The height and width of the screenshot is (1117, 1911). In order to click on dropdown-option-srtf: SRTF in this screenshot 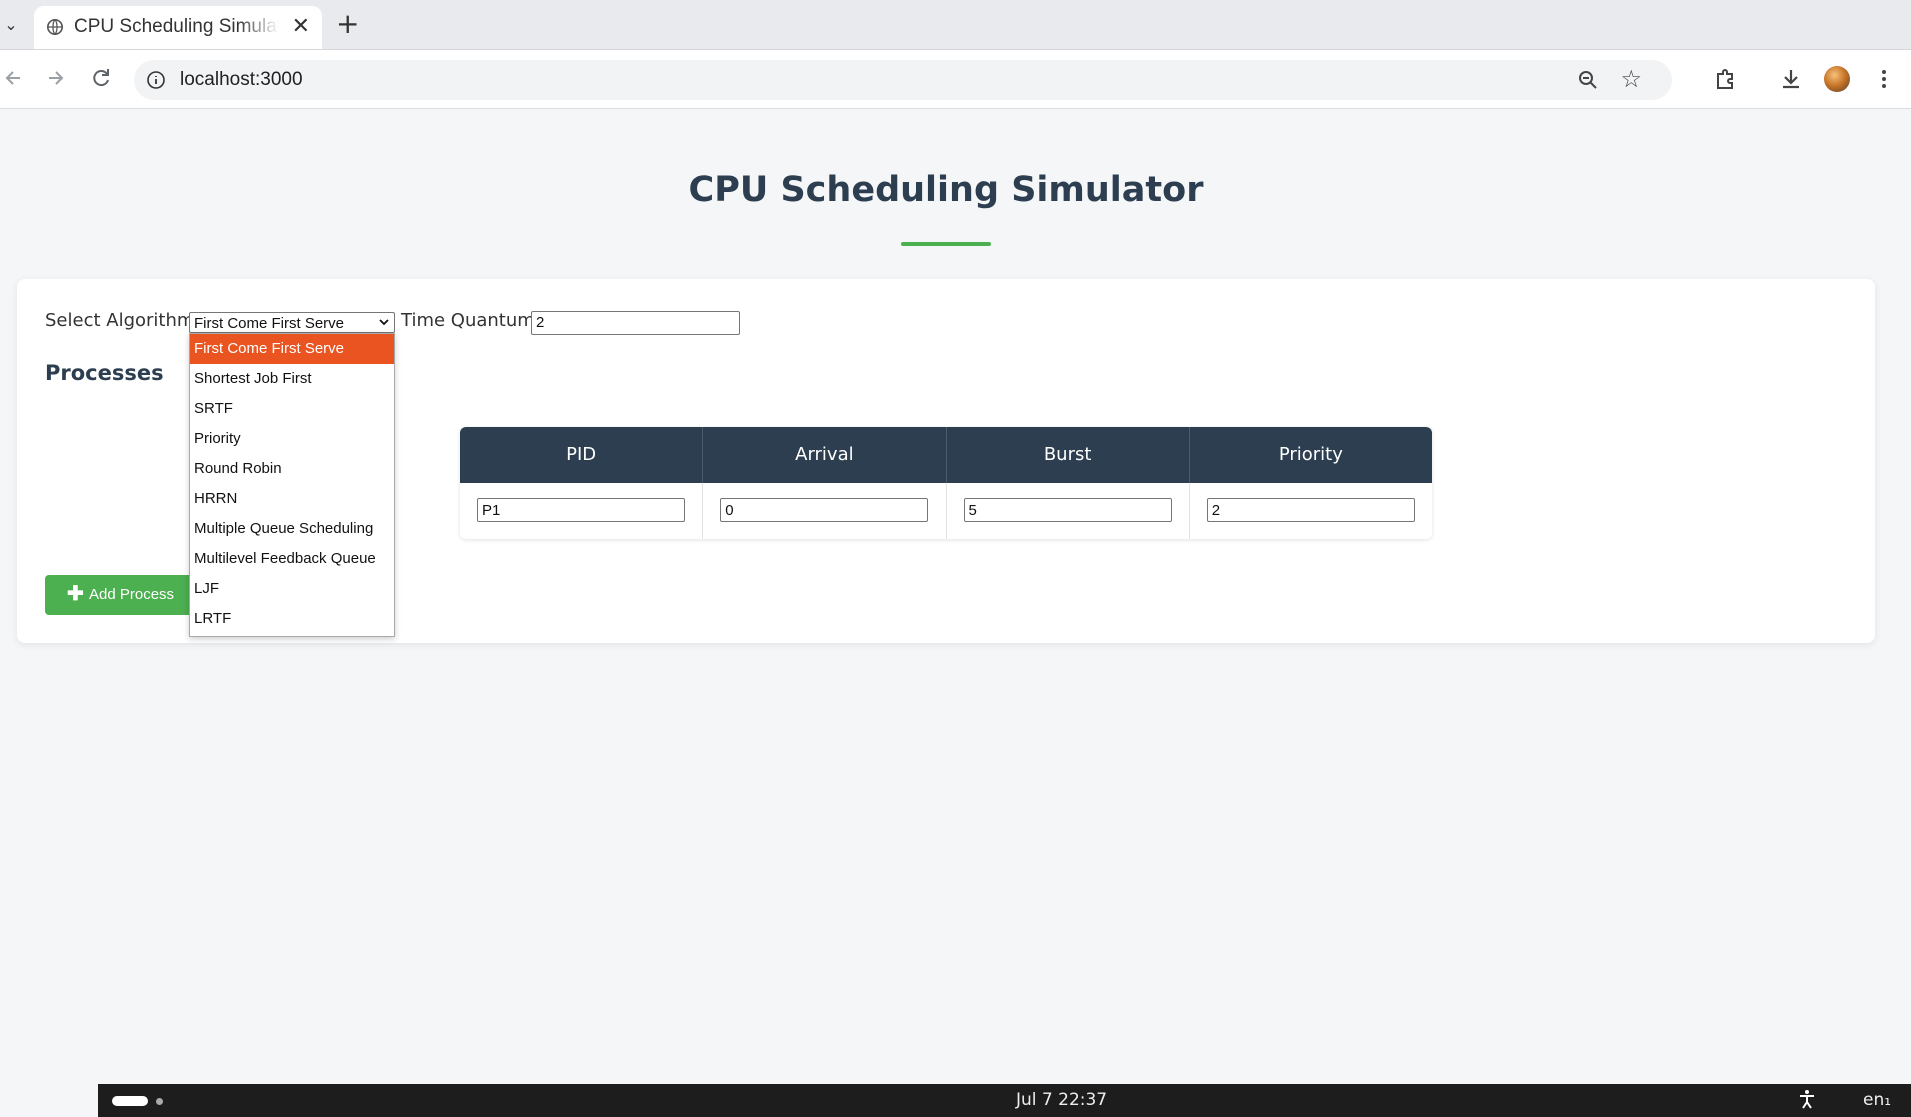, I will do `click(292, 409)`.